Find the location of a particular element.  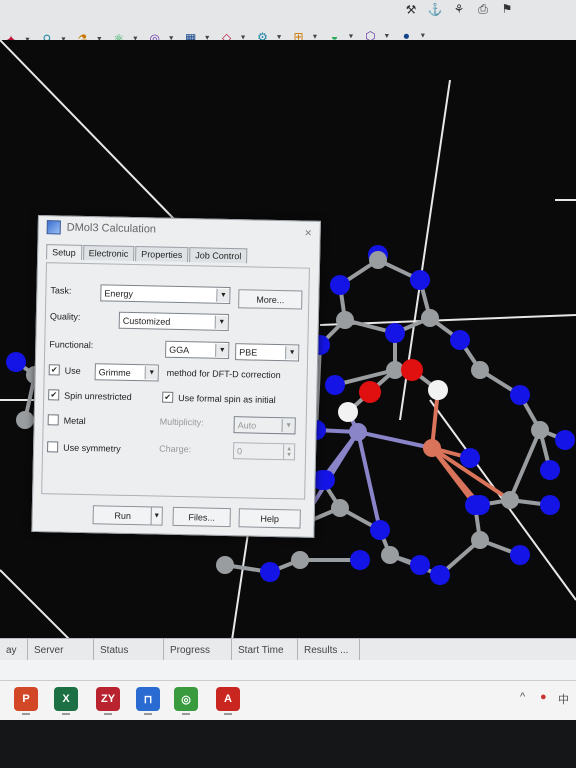

run-button: Run is located at coordinates (122, 515).